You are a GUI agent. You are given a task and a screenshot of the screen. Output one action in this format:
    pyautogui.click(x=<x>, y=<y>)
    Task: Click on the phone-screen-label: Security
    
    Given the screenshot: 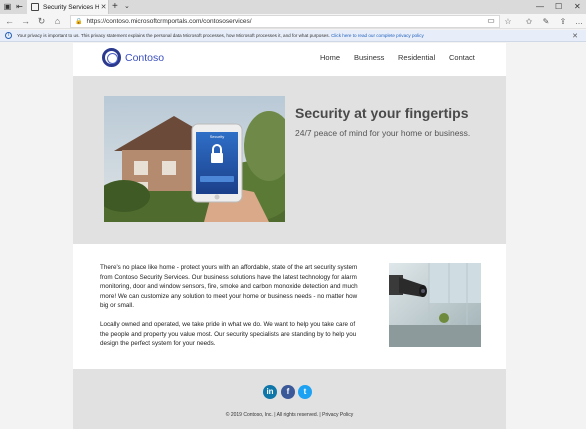 What is the action you would take?
    pyautogui.click(x=217, y=136)
    